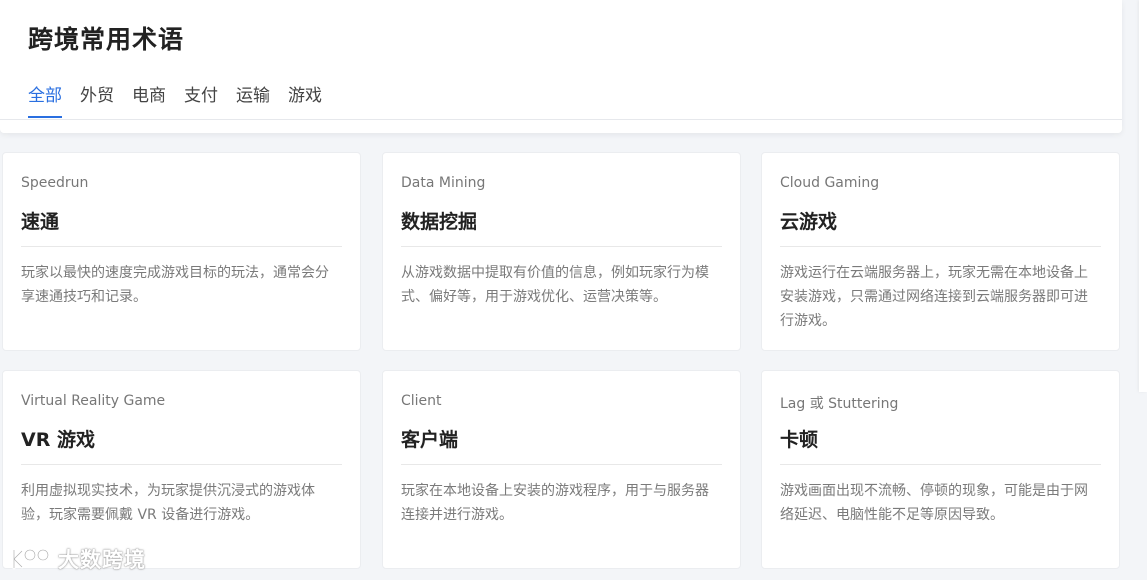 The height and width of the screenshot is (580, 1147). Describe the element at coordinates (253, 101) in the screenshot. I see `tab-shipping: 运输` at that location.